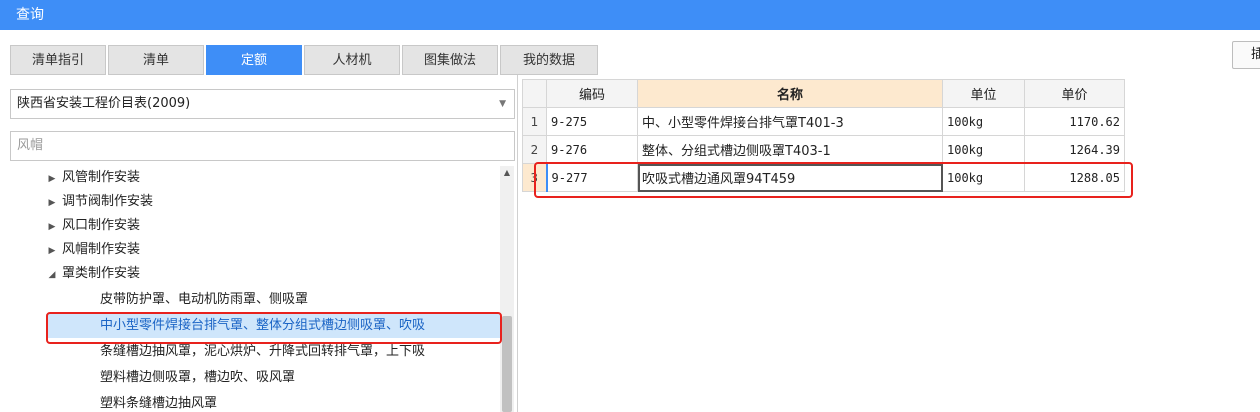 Image resolution: width=1260 pixels, height=412 pixels. Describe the element at coordinates (262, 104) in the screenshot. I see `library-select: 陕西省安装工程价目表(2009) ▼` at that location.